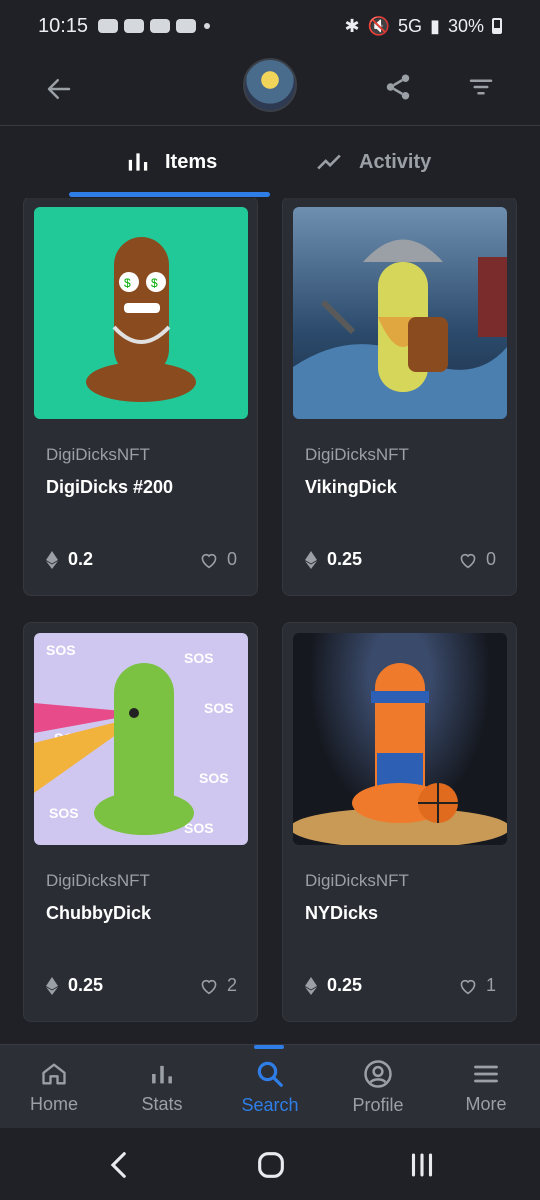 This screenshot has height=1200, width=540. I want to click on card-name: DigiDicks #200, so click(110, 487).